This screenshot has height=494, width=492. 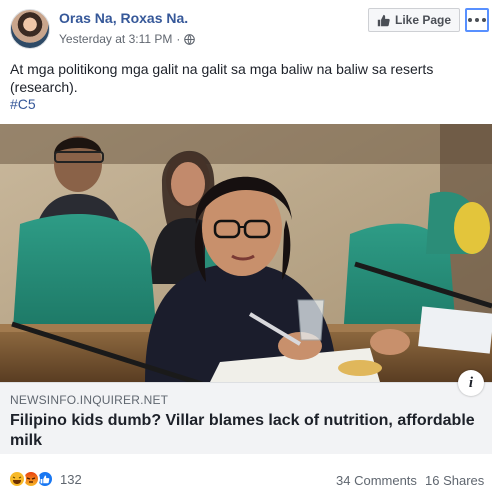 What do you see at coordinates (423, 20) in the screenshot?
I see `like-page-label: Like Page` at bounding box center [423, 20].